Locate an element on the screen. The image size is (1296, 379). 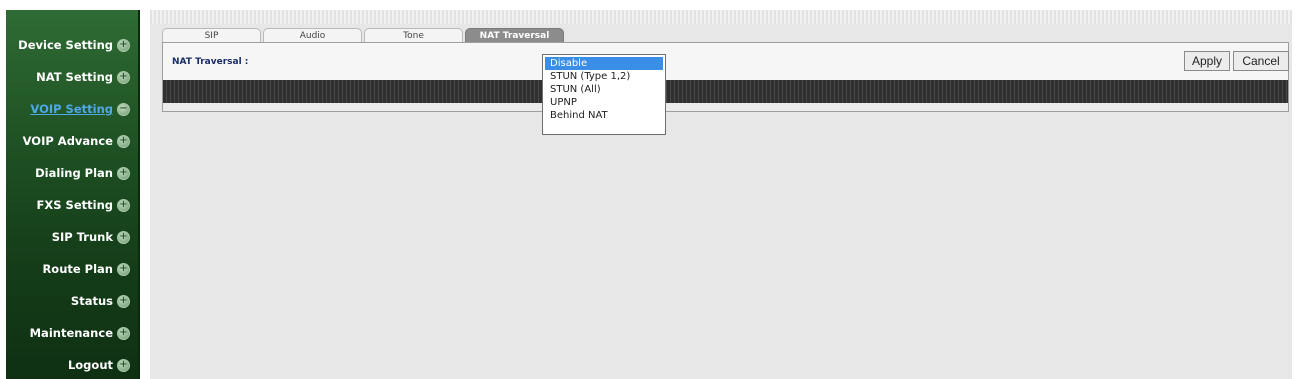
sidebar-item-voip-advance: VOIP Advance + is located at coordinates (76, 141).